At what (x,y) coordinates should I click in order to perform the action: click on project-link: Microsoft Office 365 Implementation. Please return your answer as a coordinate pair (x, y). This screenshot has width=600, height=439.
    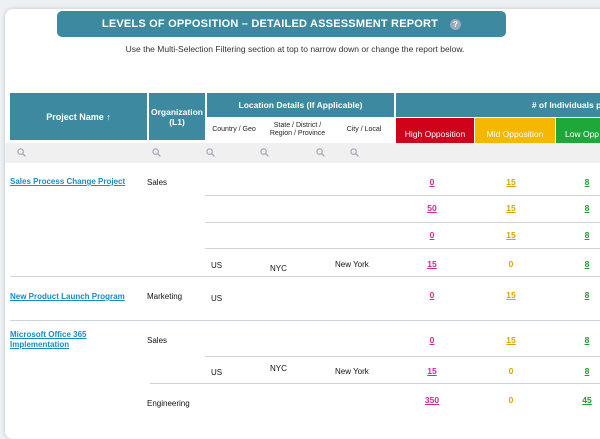
    Looking at the image, I should click on (65, 340).